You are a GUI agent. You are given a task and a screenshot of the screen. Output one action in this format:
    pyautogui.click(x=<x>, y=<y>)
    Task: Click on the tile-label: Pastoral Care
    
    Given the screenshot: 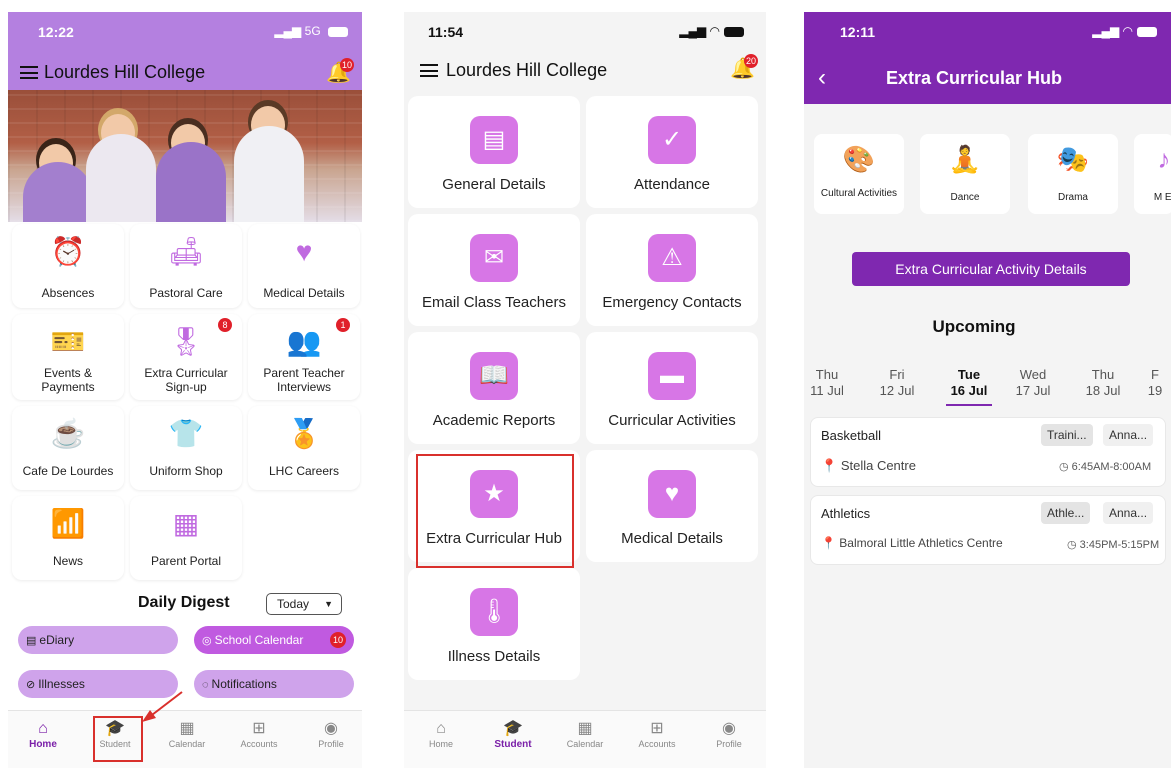 What is the action you would take?
    pyautogui.click(x=186, y=293)
    